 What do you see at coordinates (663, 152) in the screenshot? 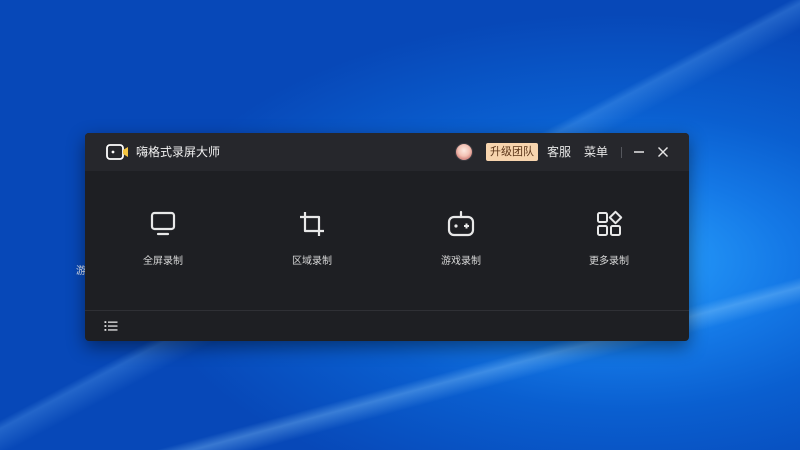
I see `close-icon` at bounding box center [663, 152].